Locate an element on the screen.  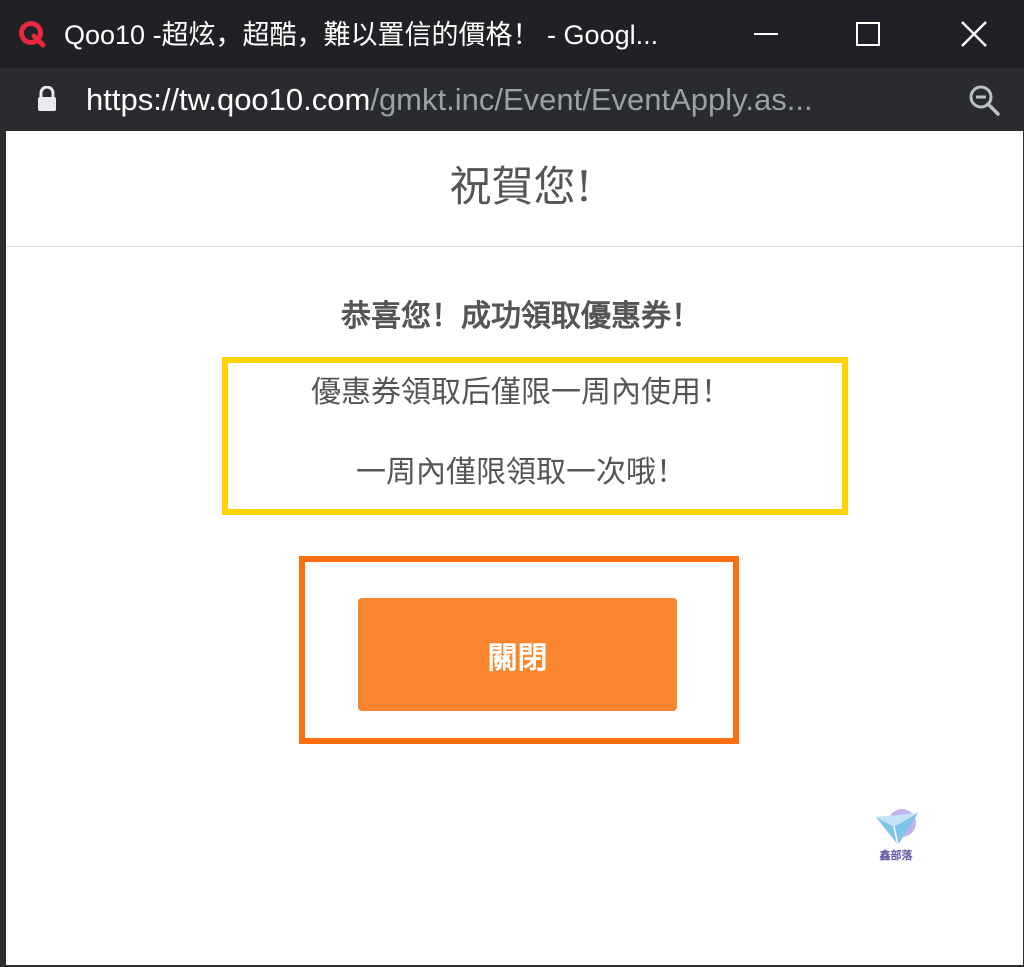
close-icon is located at coordinates (974, 34).